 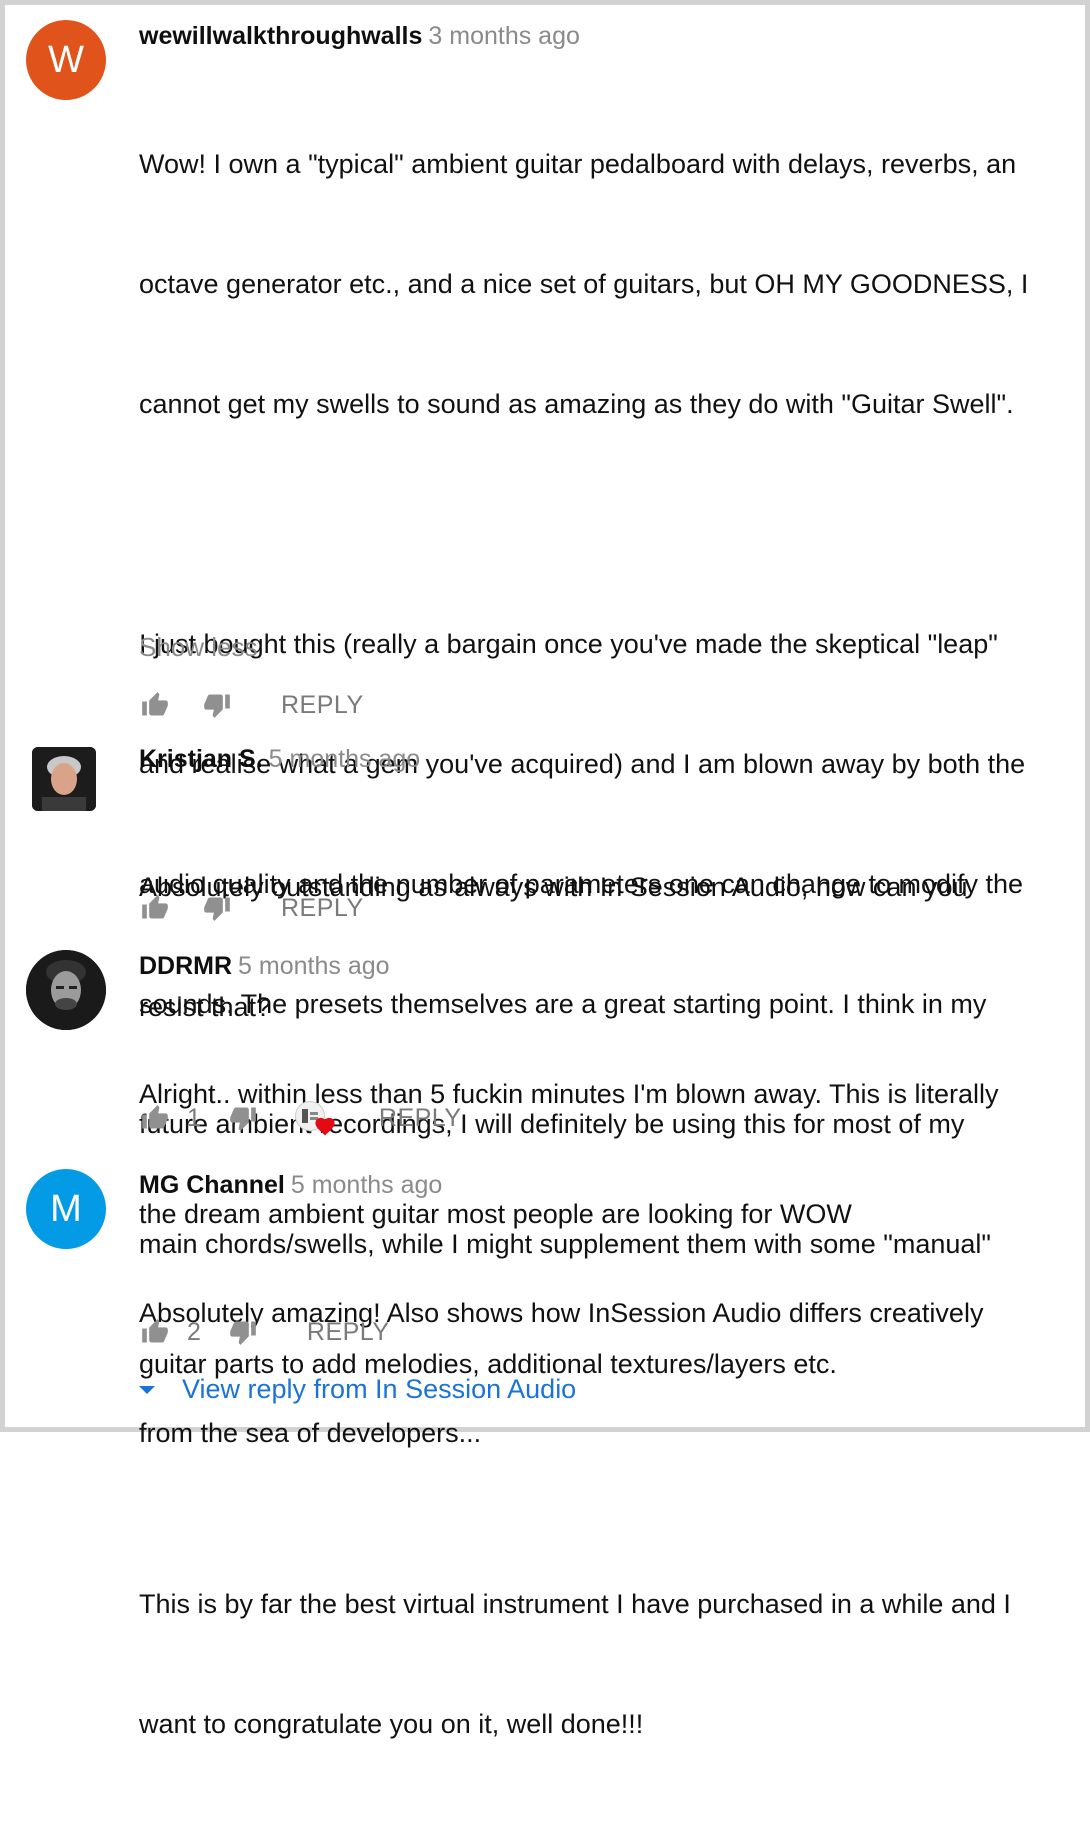 I want to click on comment-header: wewillwalkthroughwalls 3 months ago, so click(x=359, y=36).